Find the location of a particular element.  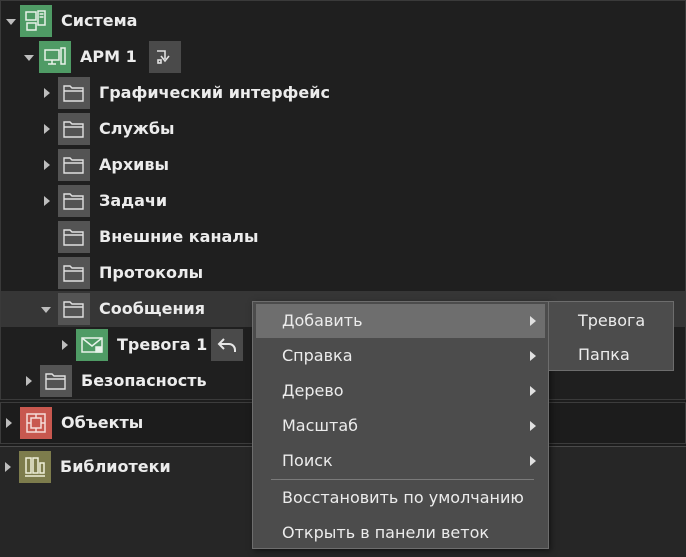

tree-node-folder-protocols: Протоколы is located at coordinates (343, 273).